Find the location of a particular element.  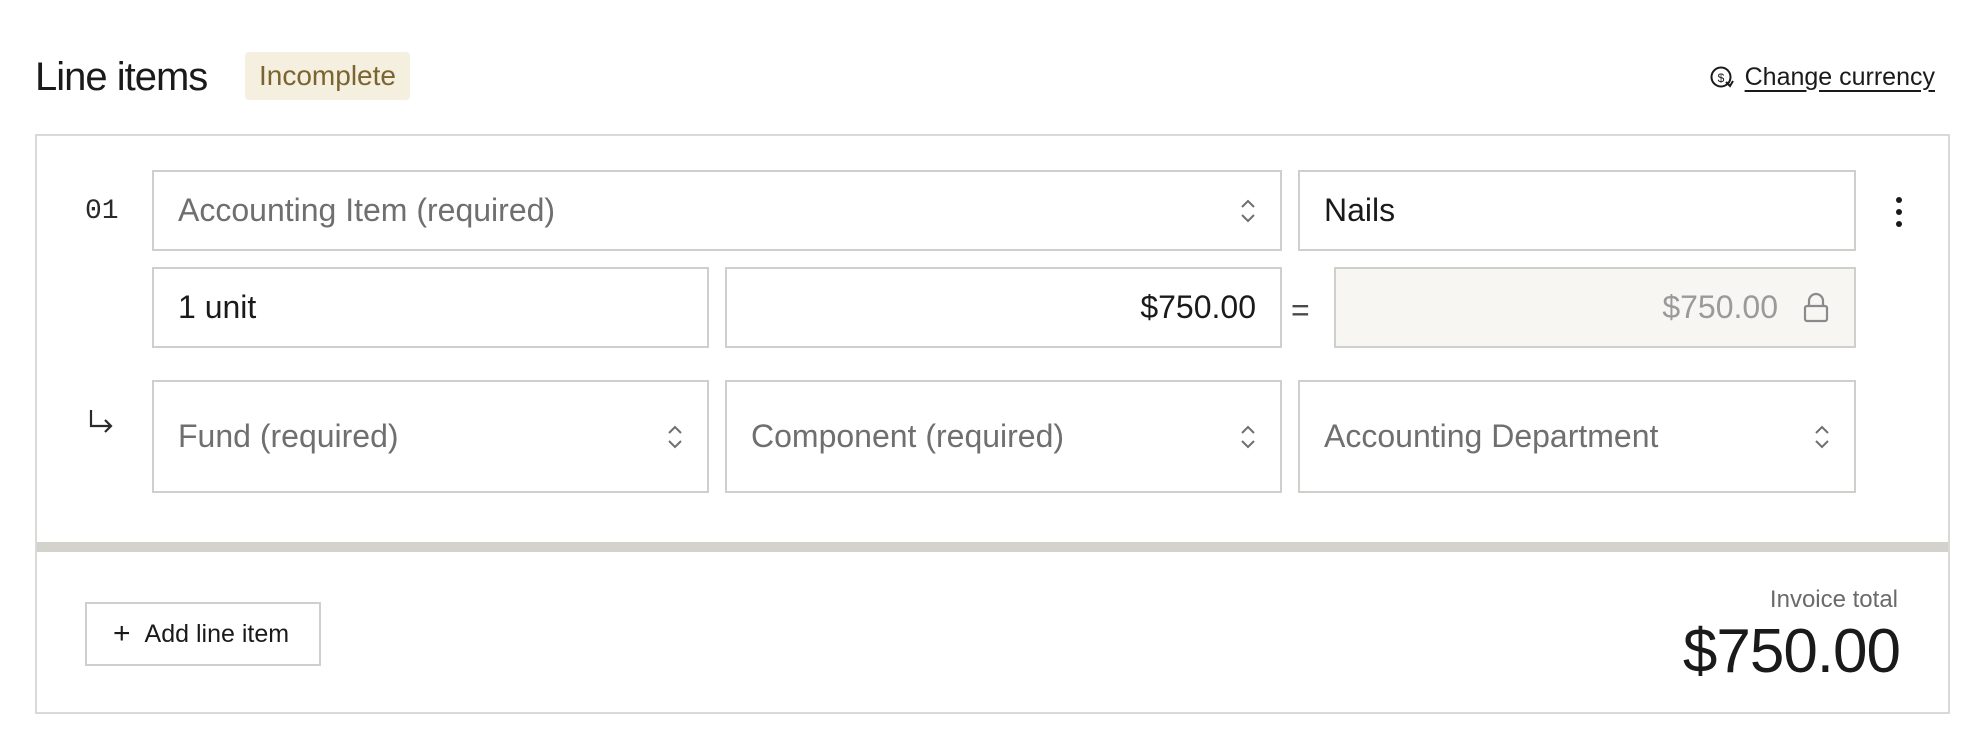

line-total-value: $750.00 is located at coordinates (1720, 307).